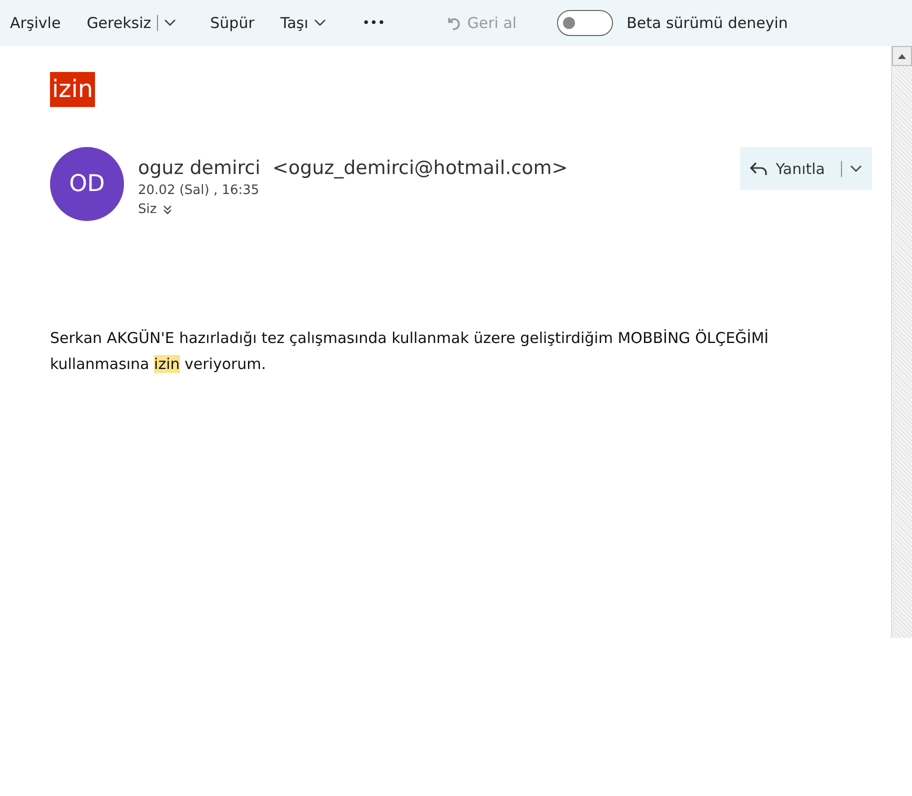 Image resolution: width=912 pixels, height=796 pixels. What do you see at coordinates (199, 190) in the screenshot?
I see `message-date: 20.02 (Sal) , 16:35` at bounding box center [199, 190].